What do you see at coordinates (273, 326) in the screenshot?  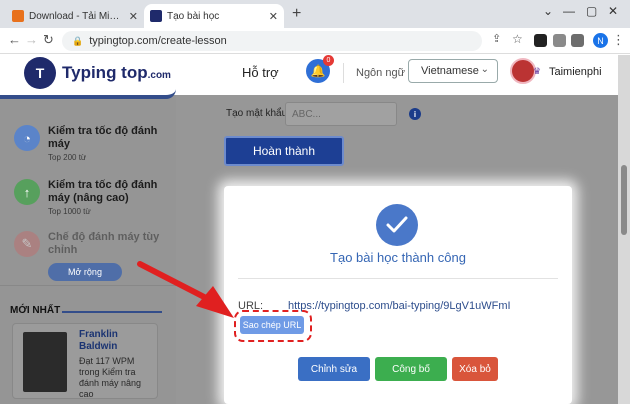 I see `highlight-box` at bounding box center [273, 326].